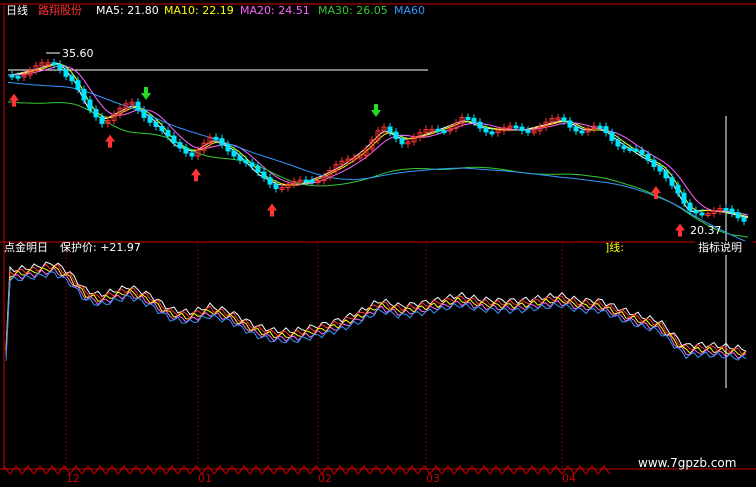 This screenshot has height=487, width=756. What do you see at coordinates (26, 247) in the screenshot?
I see `indicator-title: 点金明日` at bounding box center [26, 247].